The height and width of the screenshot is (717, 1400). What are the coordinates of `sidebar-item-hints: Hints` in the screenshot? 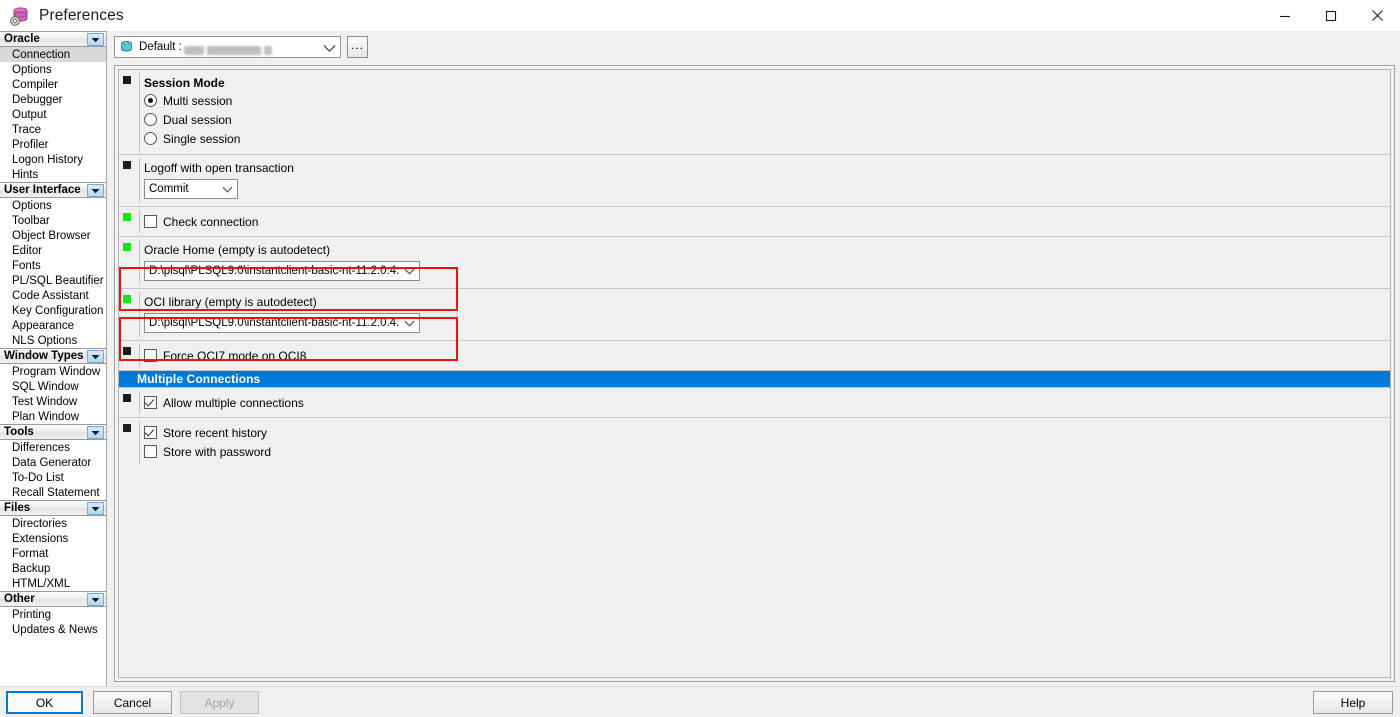 It's located at (53, 174).